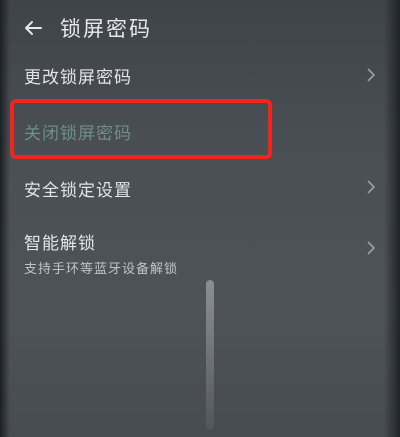 The height and width of the screenshot is (437, 400). Describe the element at coordinates (78, 191) in the screenshot. I see `menu-item-label: 安全锁定设置` at that location.